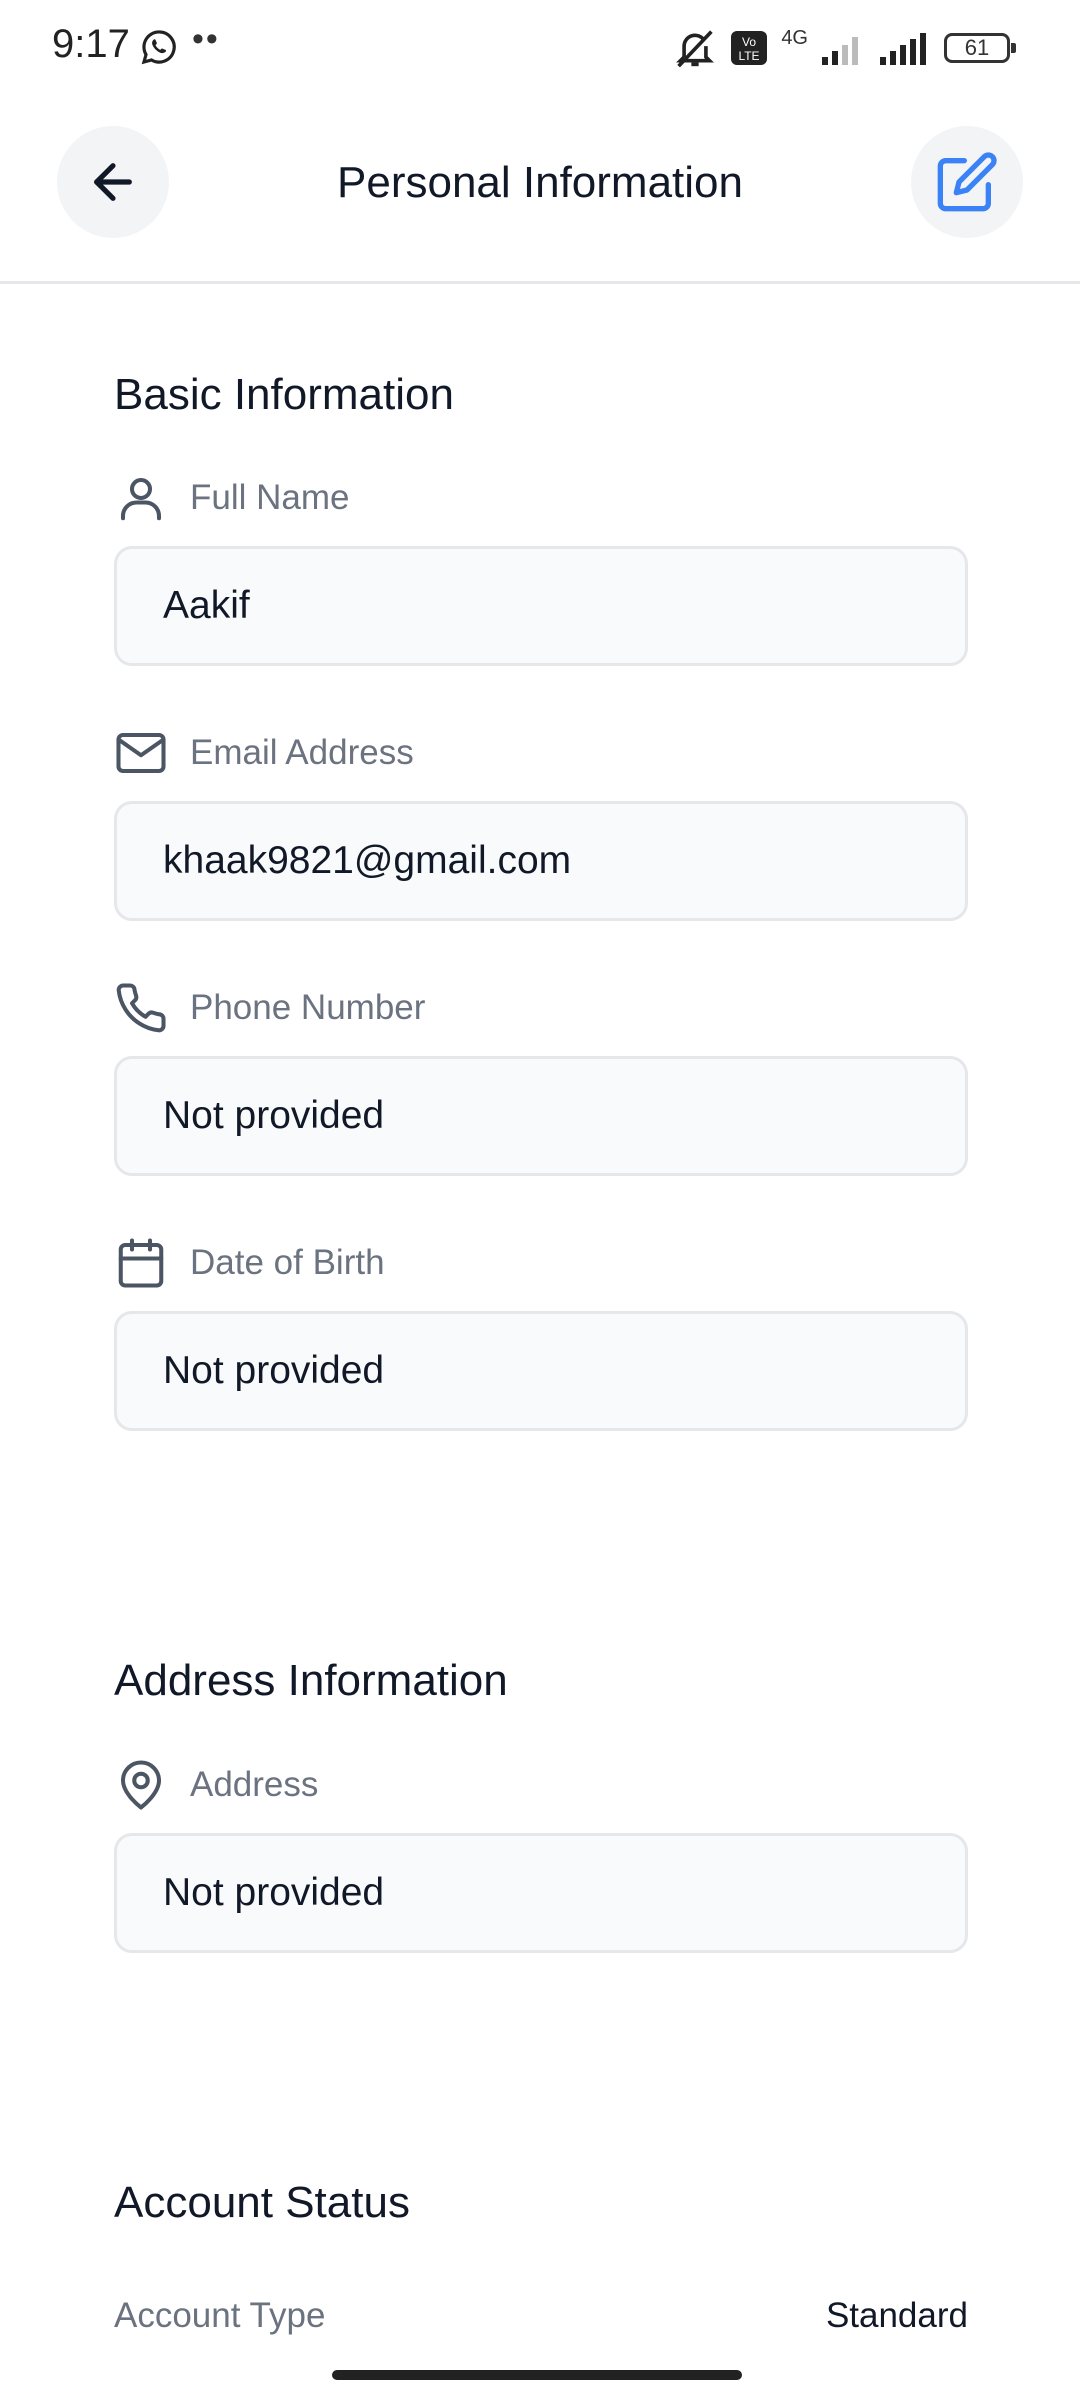 The width and height of the screenshot is (1080, 2400). I want to click on whatsapp-icon, so click(158, 47).